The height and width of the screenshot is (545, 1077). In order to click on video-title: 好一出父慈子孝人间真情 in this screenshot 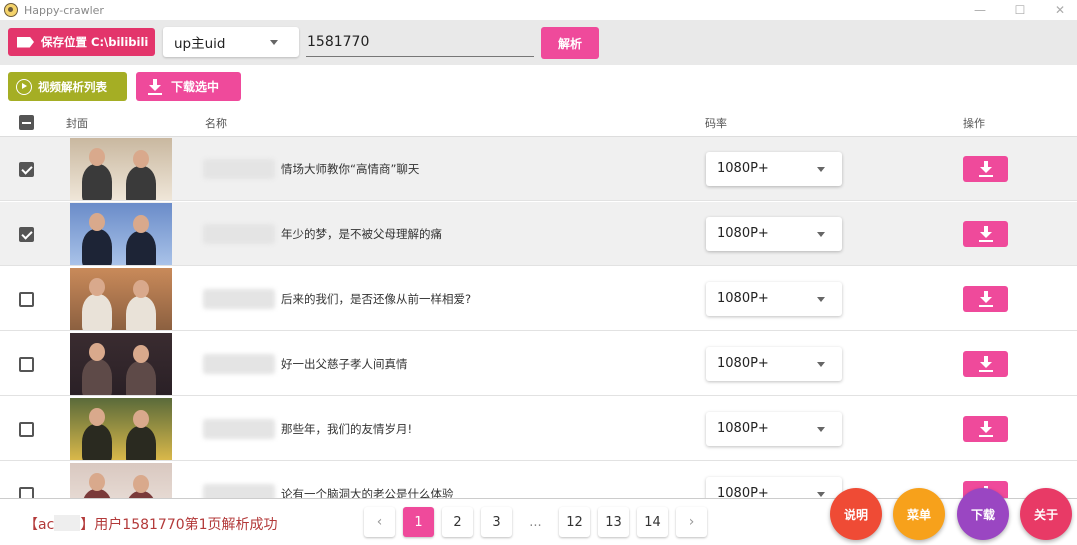, I will do `click(344, 364)`.